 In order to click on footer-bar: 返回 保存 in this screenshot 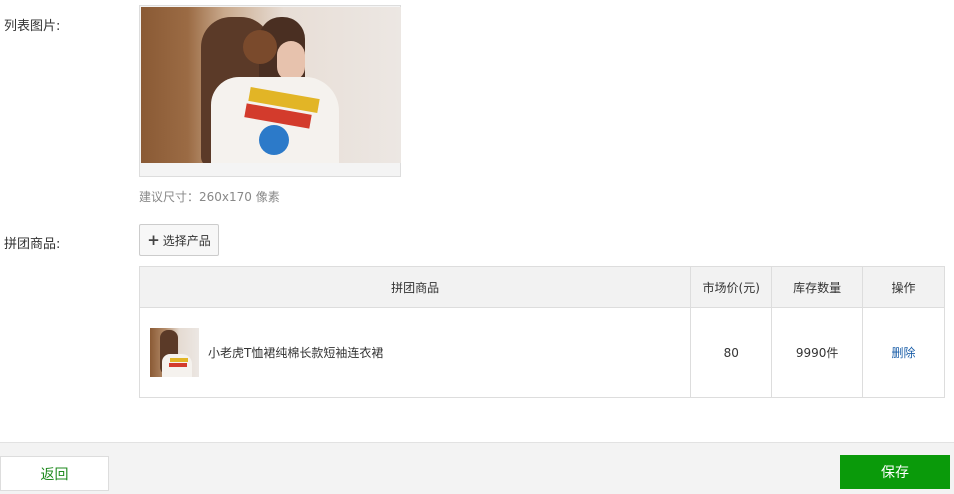, I will do `click(477, 468)`.